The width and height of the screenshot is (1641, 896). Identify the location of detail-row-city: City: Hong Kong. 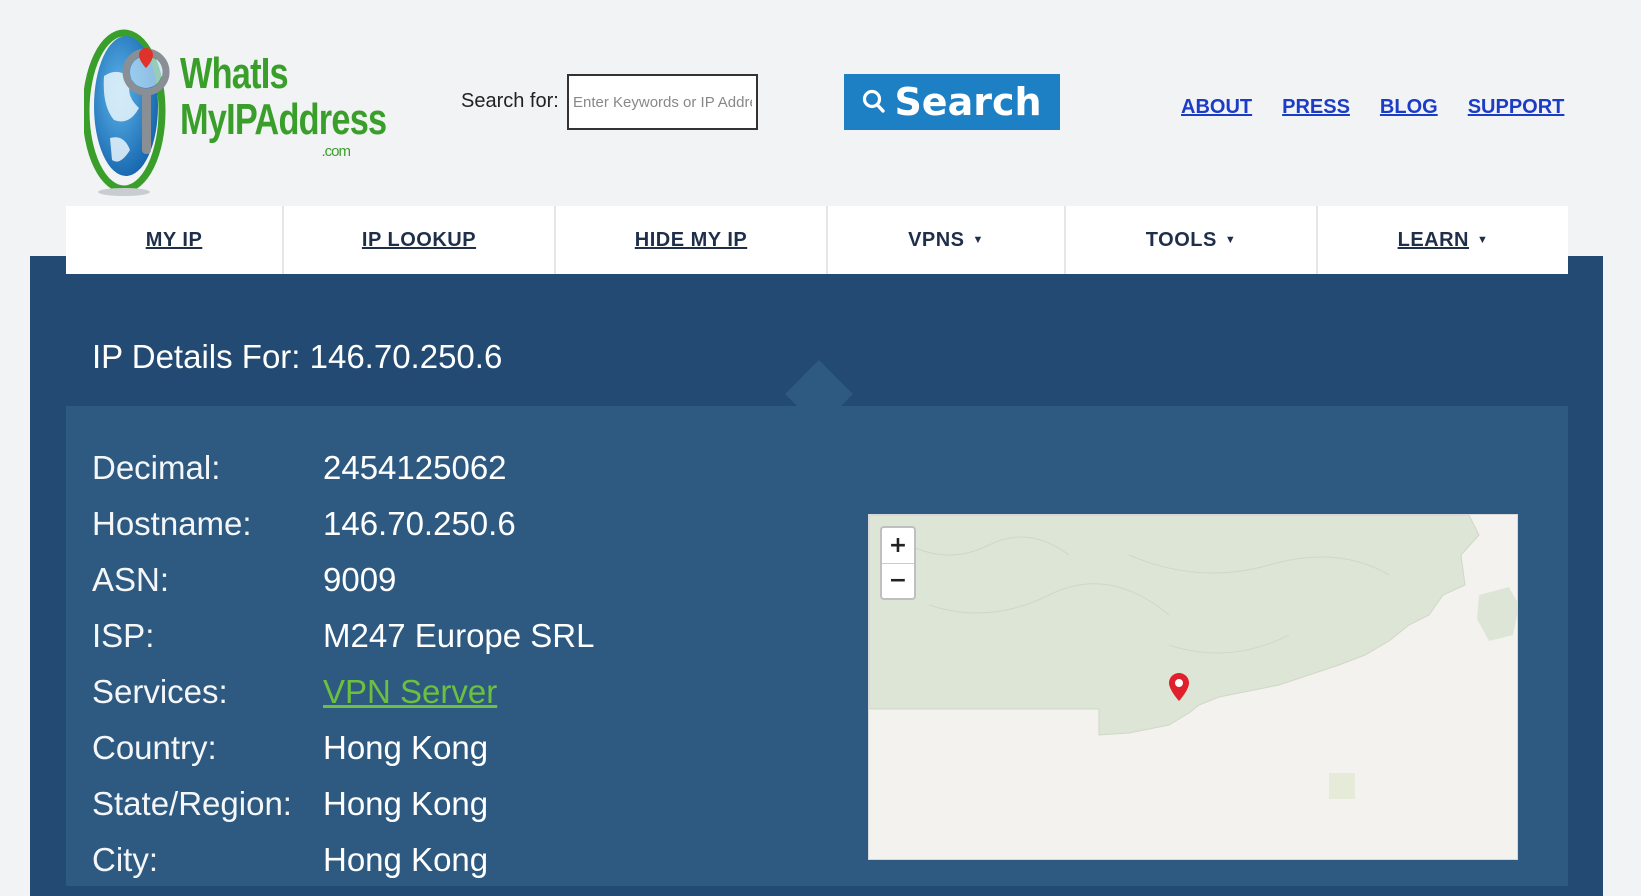
(343, 860).